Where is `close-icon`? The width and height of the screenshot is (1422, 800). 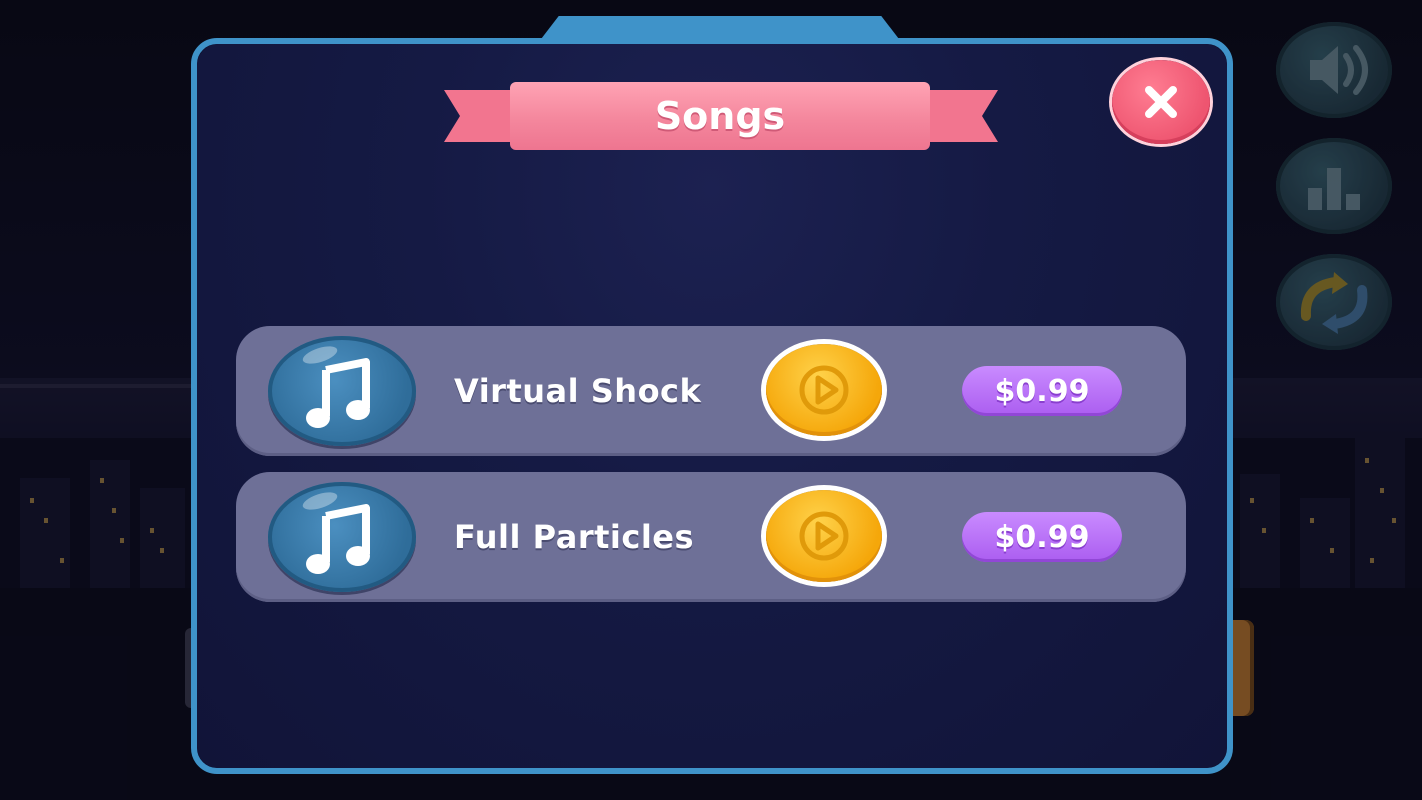
close-icon is located at coordinates (1161, 102).